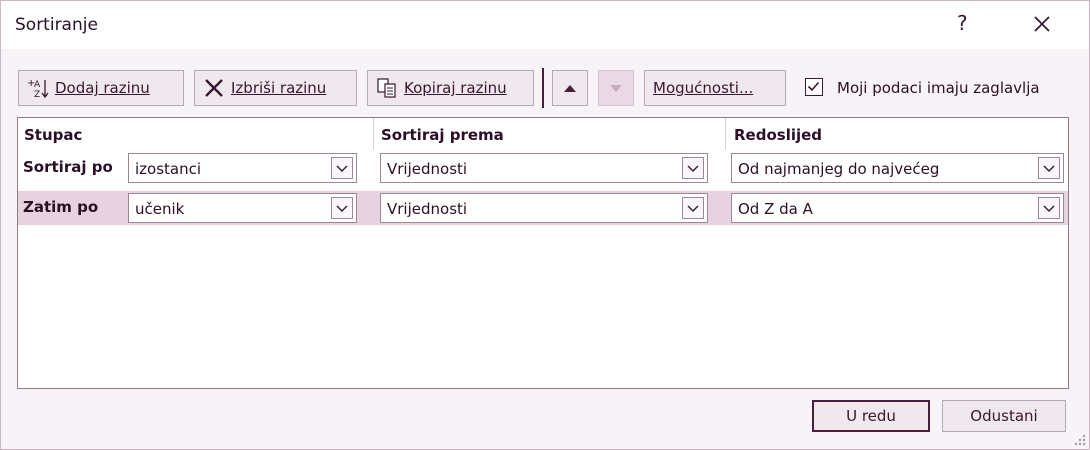 Image resolution: width=1090 pixels, height=450 pixels. I want to click on row-label: Zatim po, so click(61, 207).